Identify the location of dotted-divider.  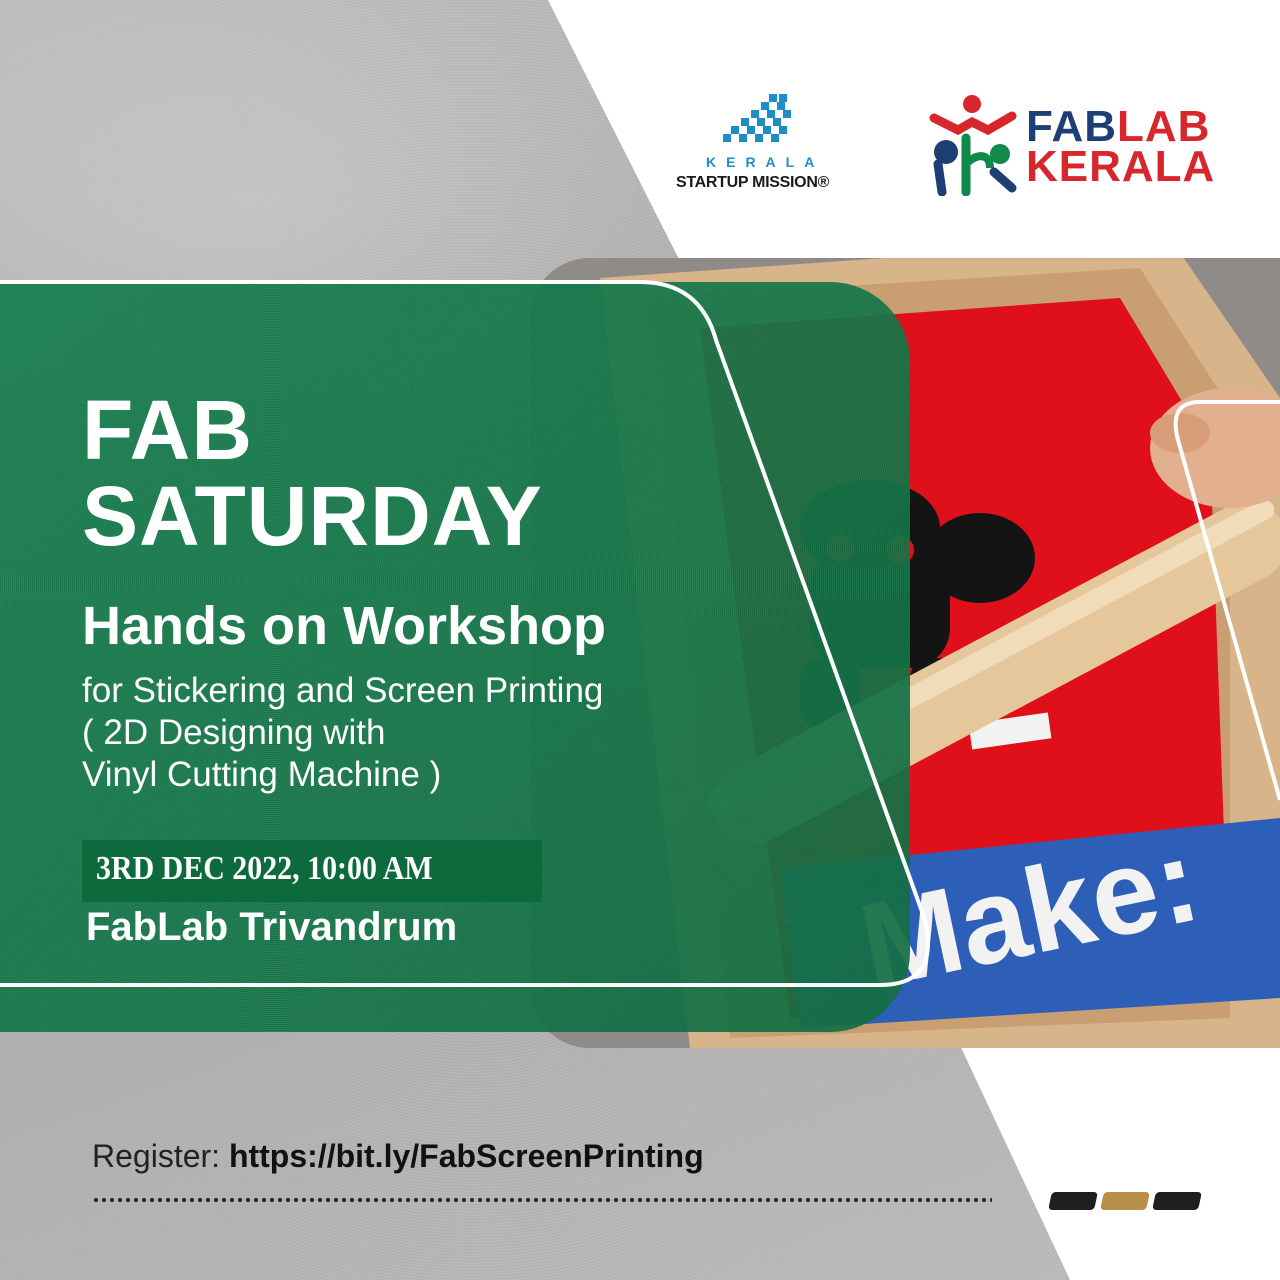
(542, 1200).